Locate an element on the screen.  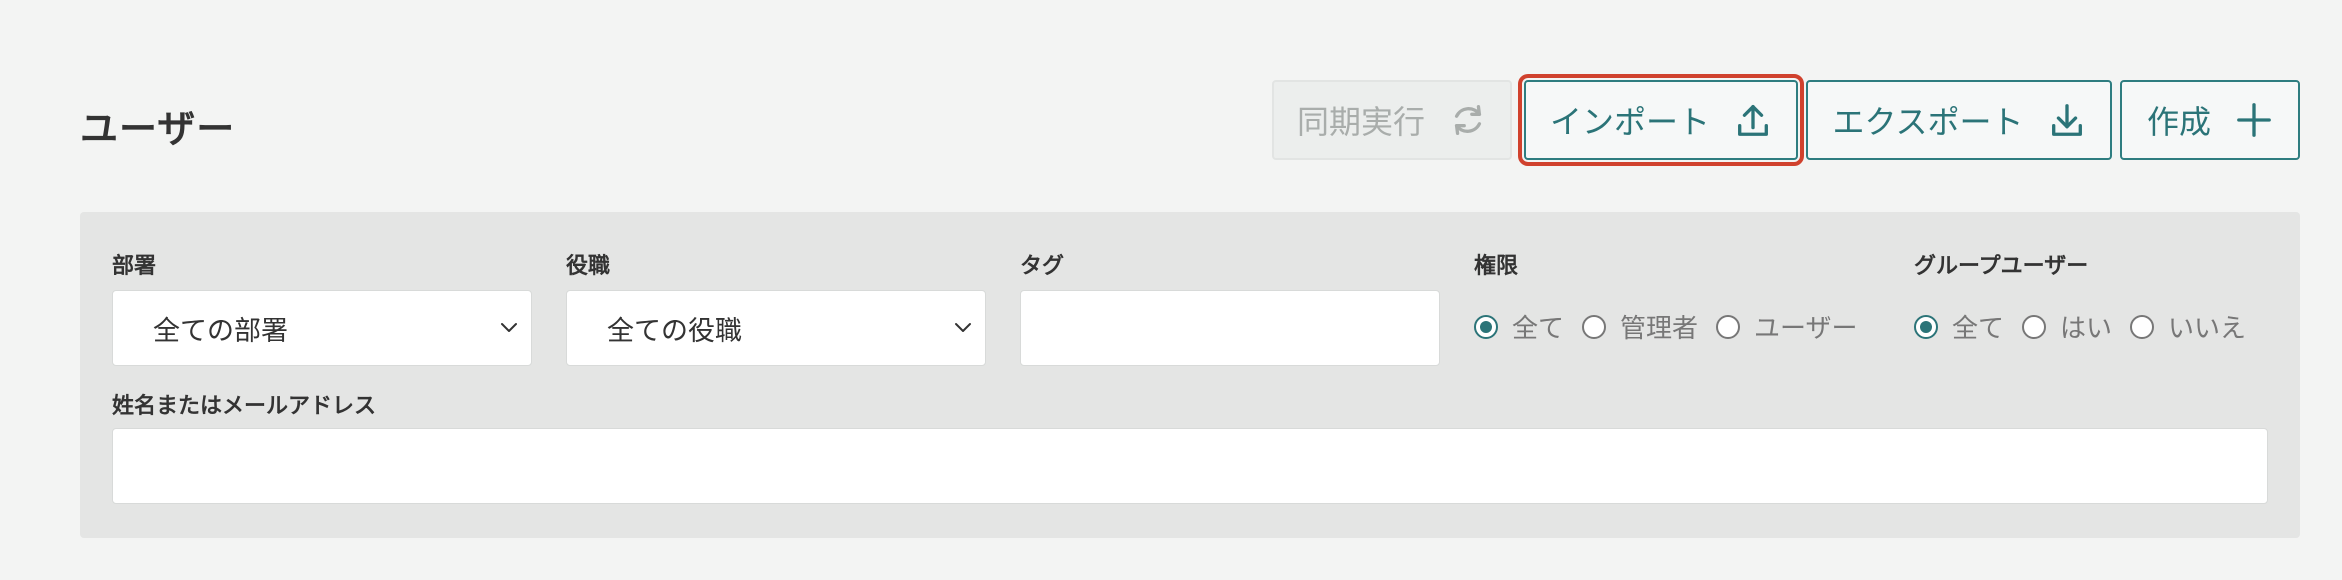
group-user-radio-all: 全て is located at coordinates (1959, 326).